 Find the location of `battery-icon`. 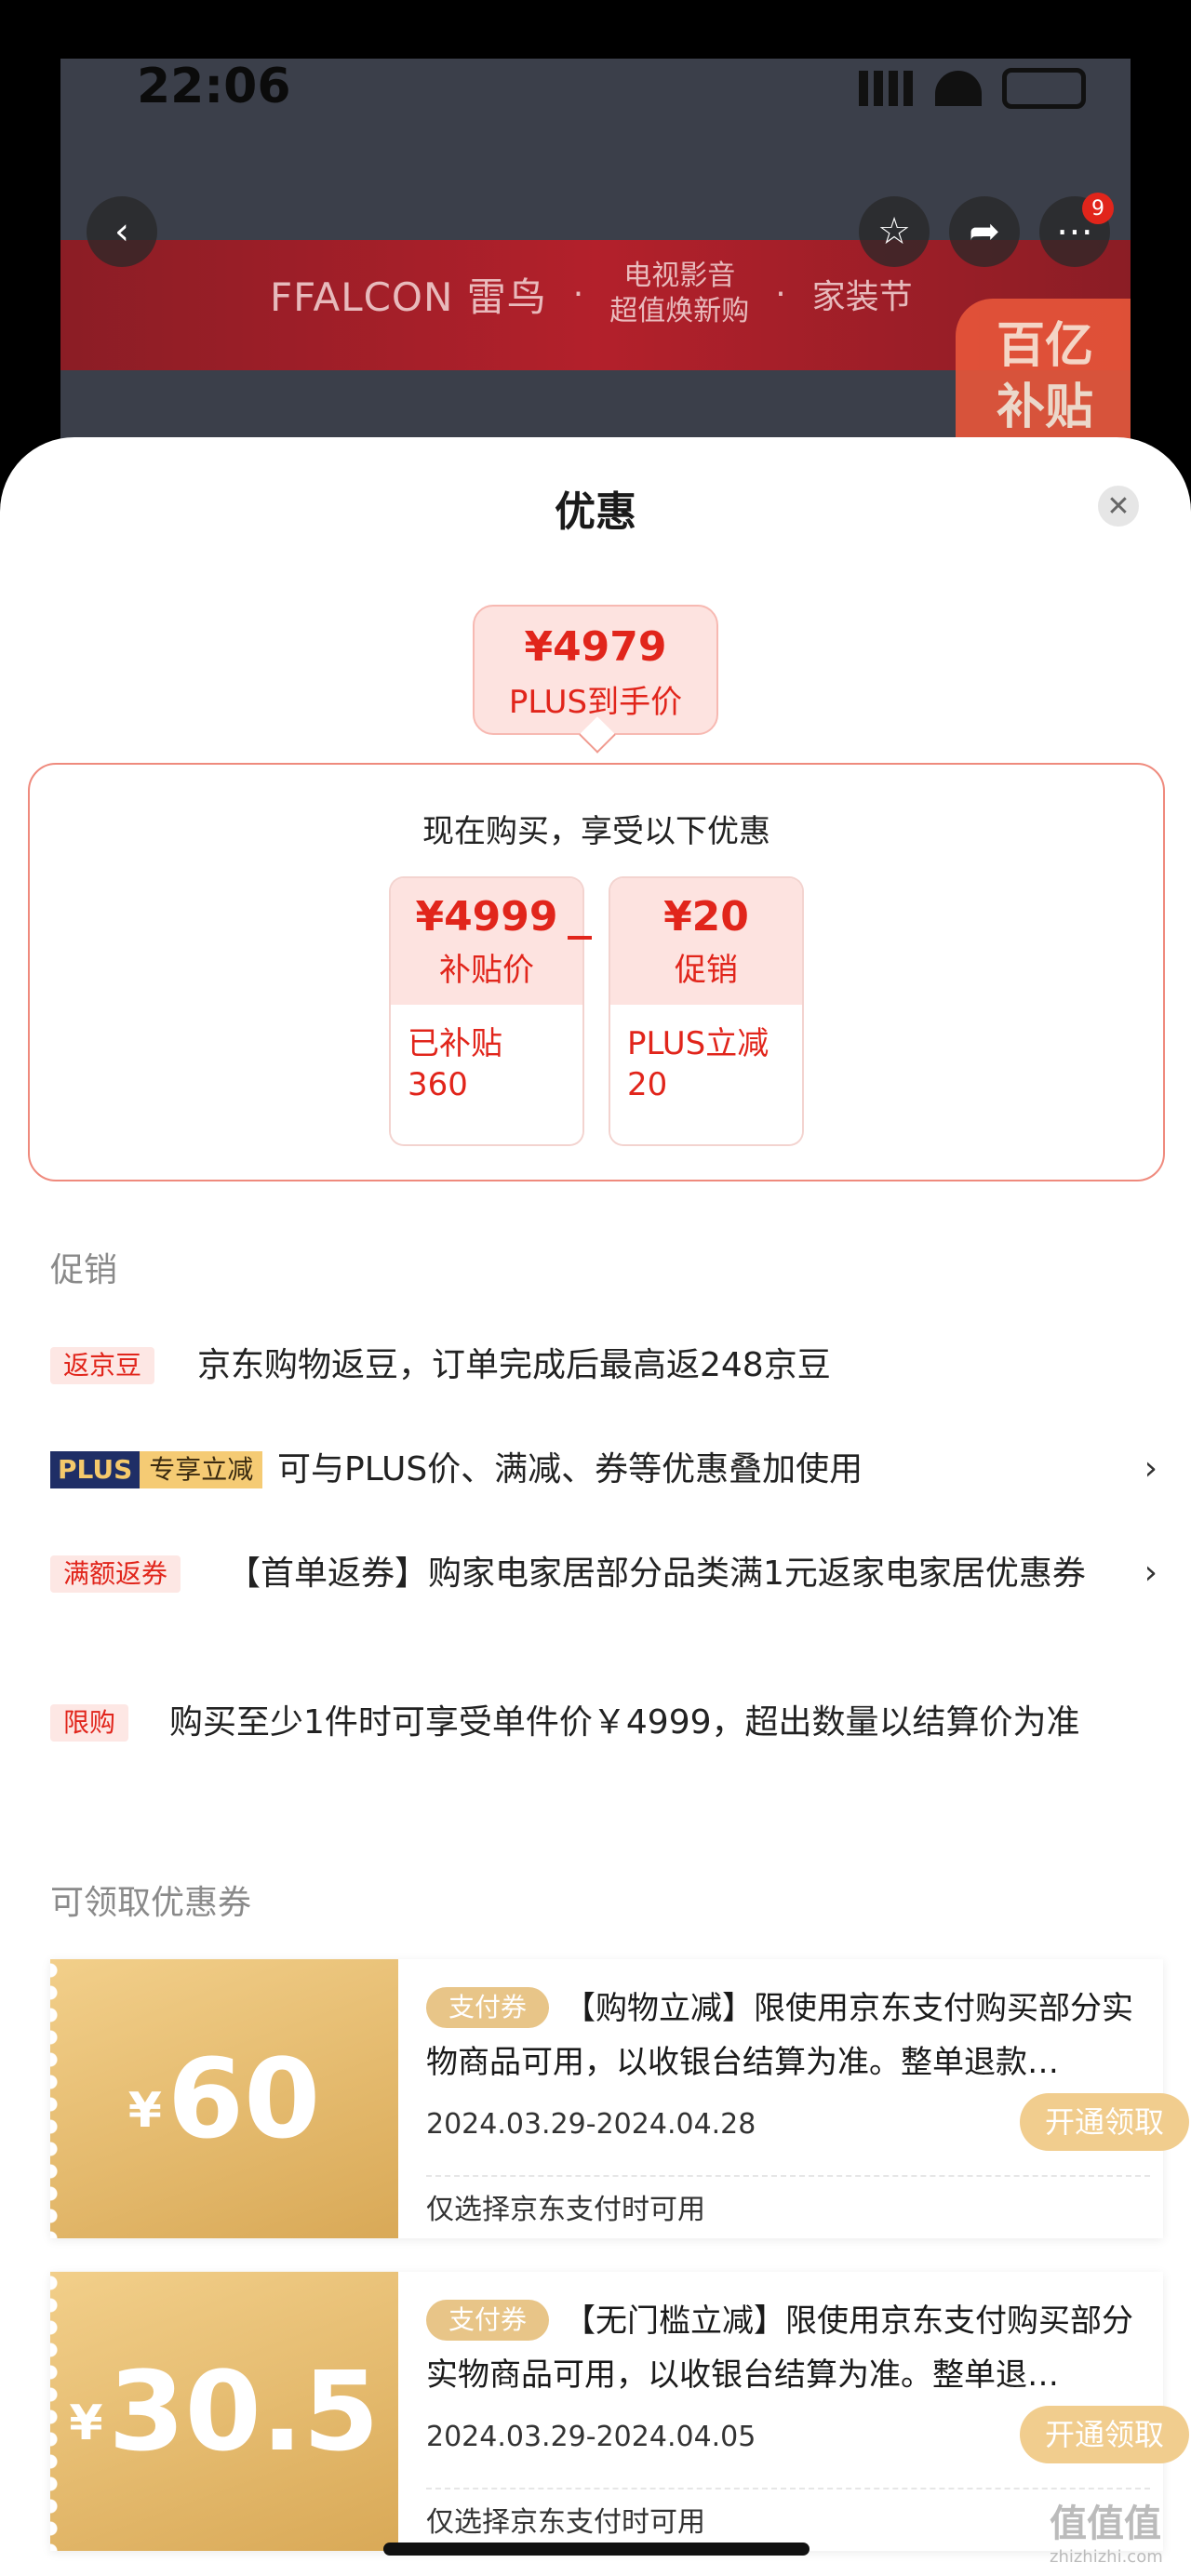

battery-icon is located at coordinates (1044, 88).